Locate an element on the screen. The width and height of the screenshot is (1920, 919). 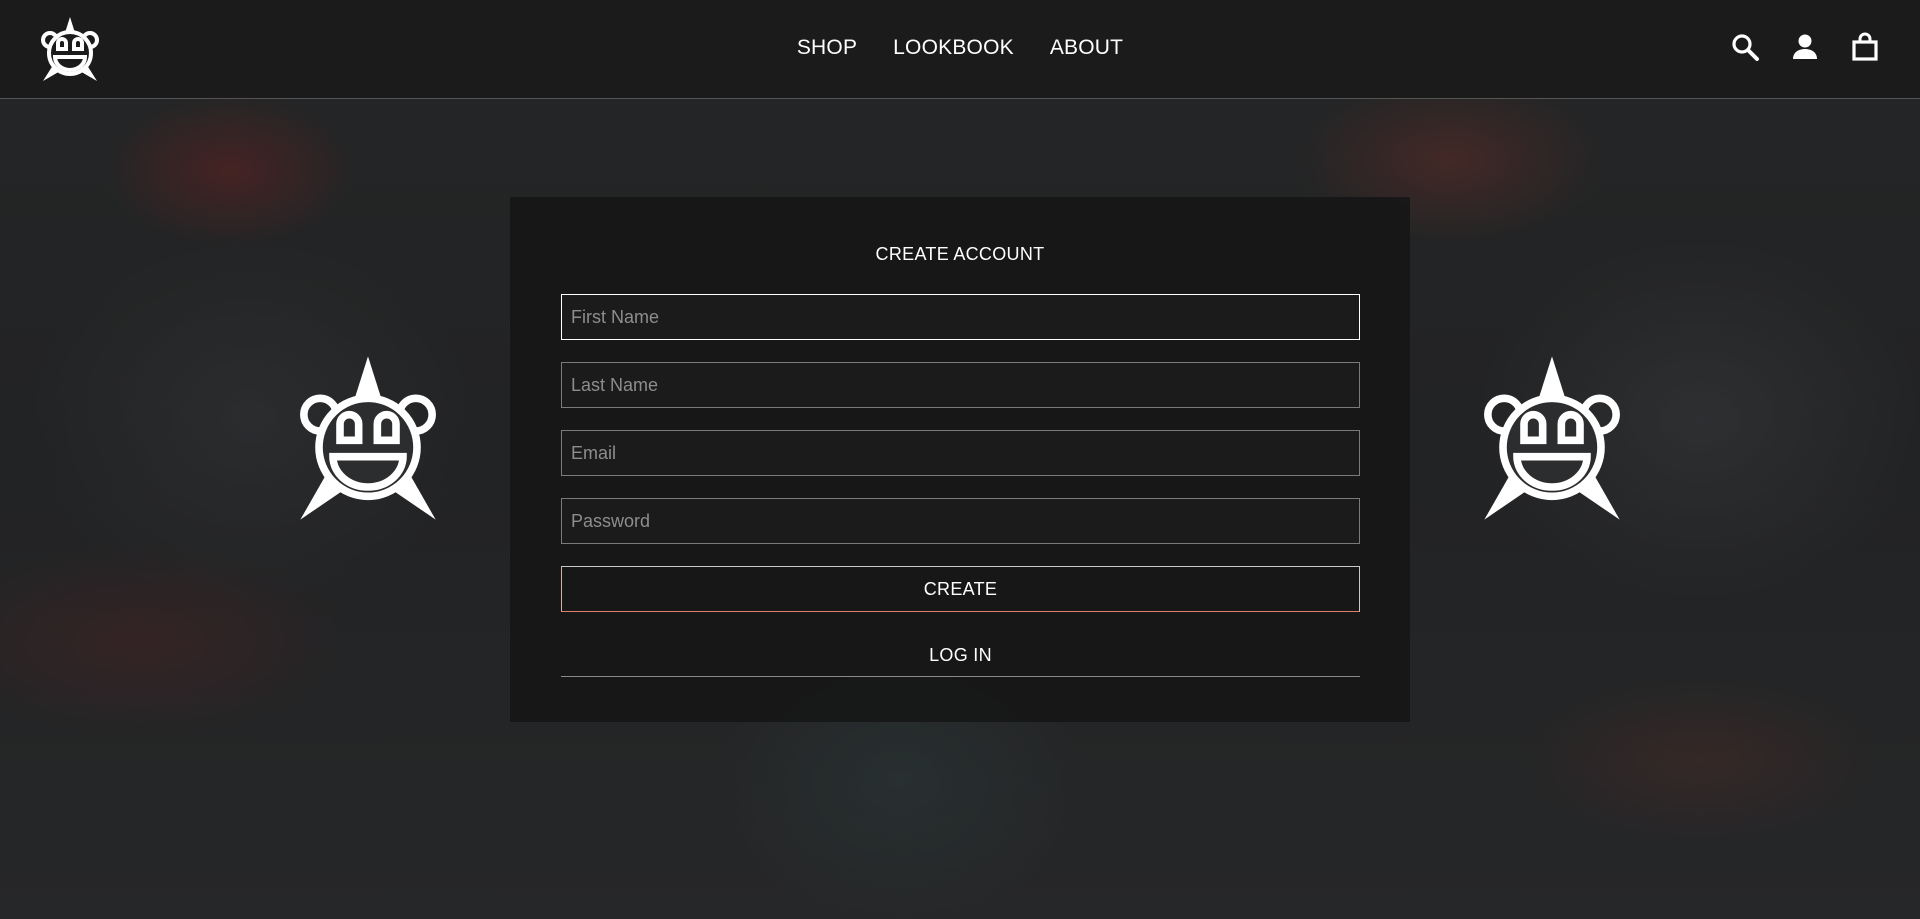
brand-logo-icon is located at coordinates (70, 49).